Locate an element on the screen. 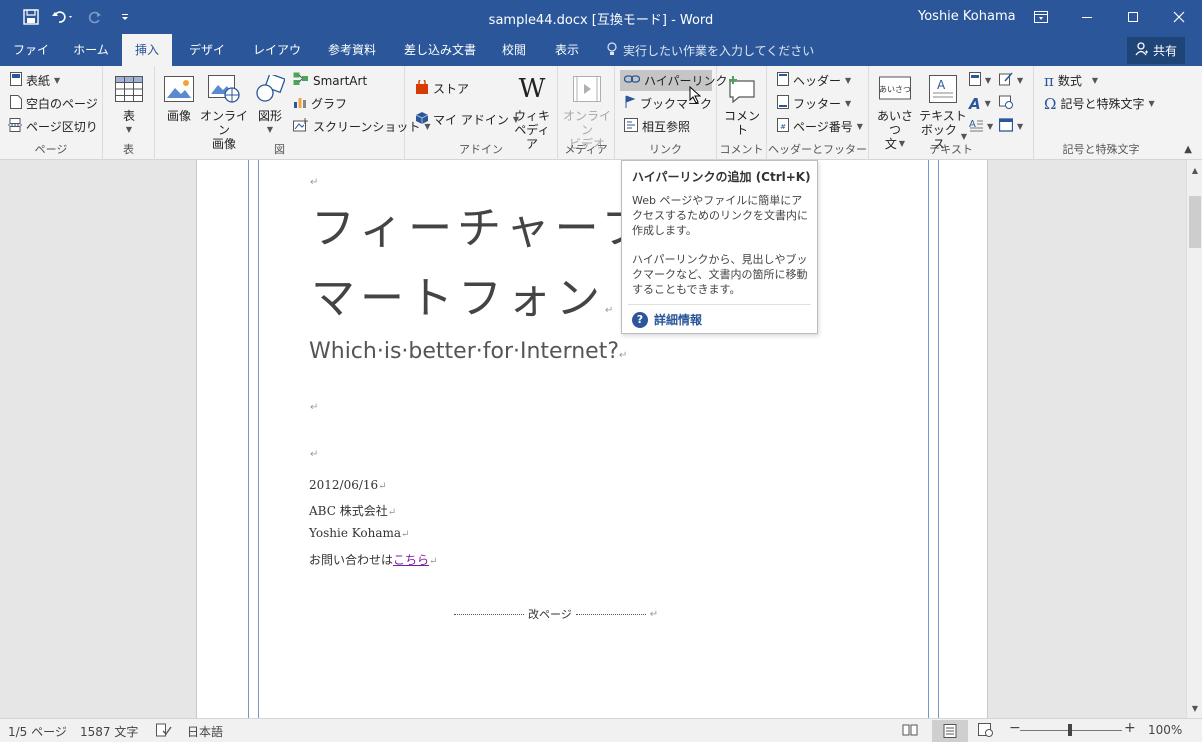 This screenshot has width=1202, height=742. group-header-footer: ヘッダー ▼ フッター ▼ # ページ番号 ▼ ヘッダーとフッター is located at coordinates (818, 113).